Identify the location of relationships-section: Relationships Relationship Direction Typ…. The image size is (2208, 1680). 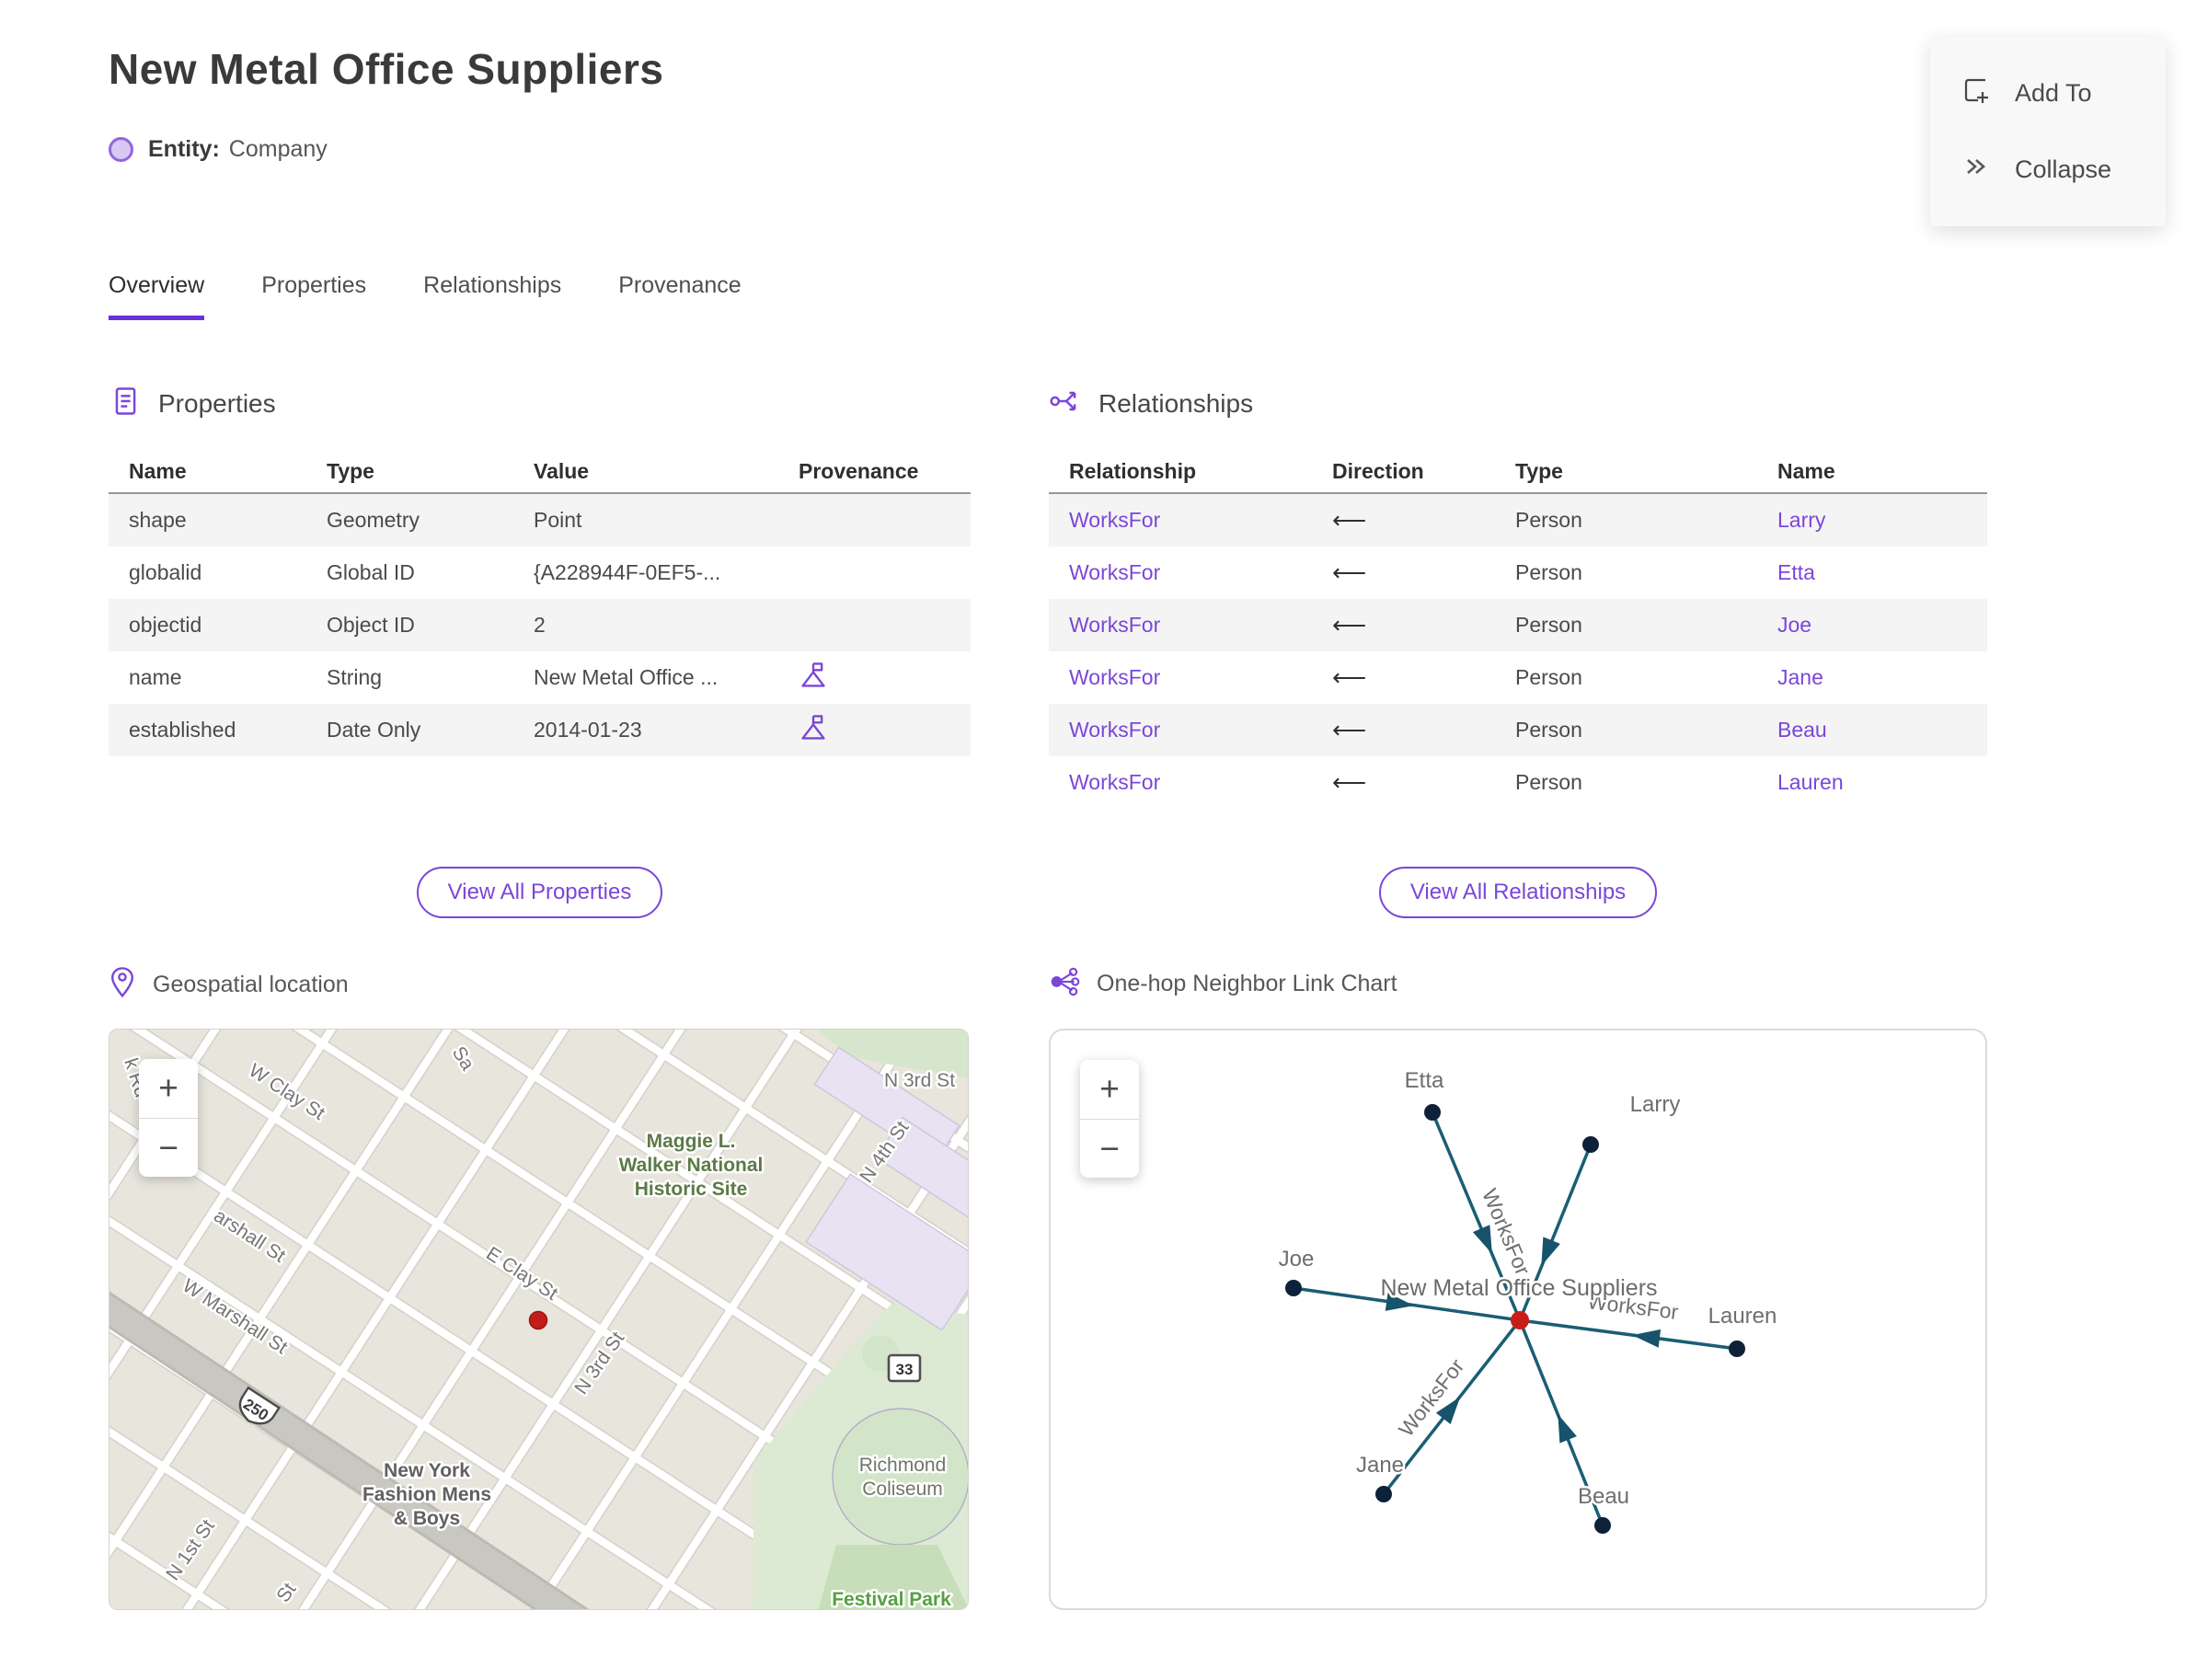
(1518, 597).